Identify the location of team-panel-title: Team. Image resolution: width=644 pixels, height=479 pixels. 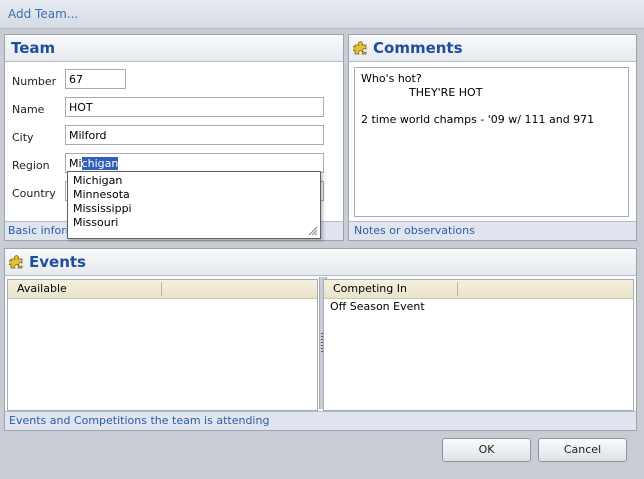
(33, 48).